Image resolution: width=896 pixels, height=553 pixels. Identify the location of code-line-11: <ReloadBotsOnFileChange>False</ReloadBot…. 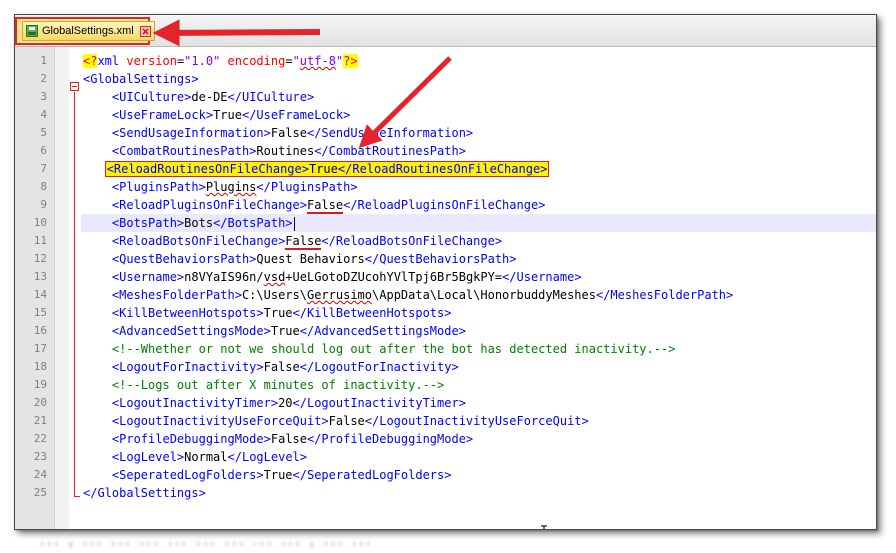
(479, 241).